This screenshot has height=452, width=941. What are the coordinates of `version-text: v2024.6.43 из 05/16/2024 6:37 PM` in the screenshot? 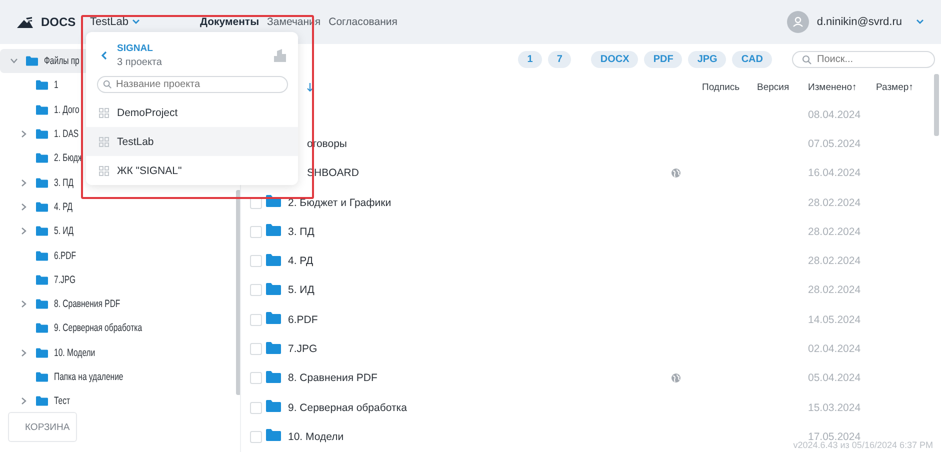 It's located at (863, 445).